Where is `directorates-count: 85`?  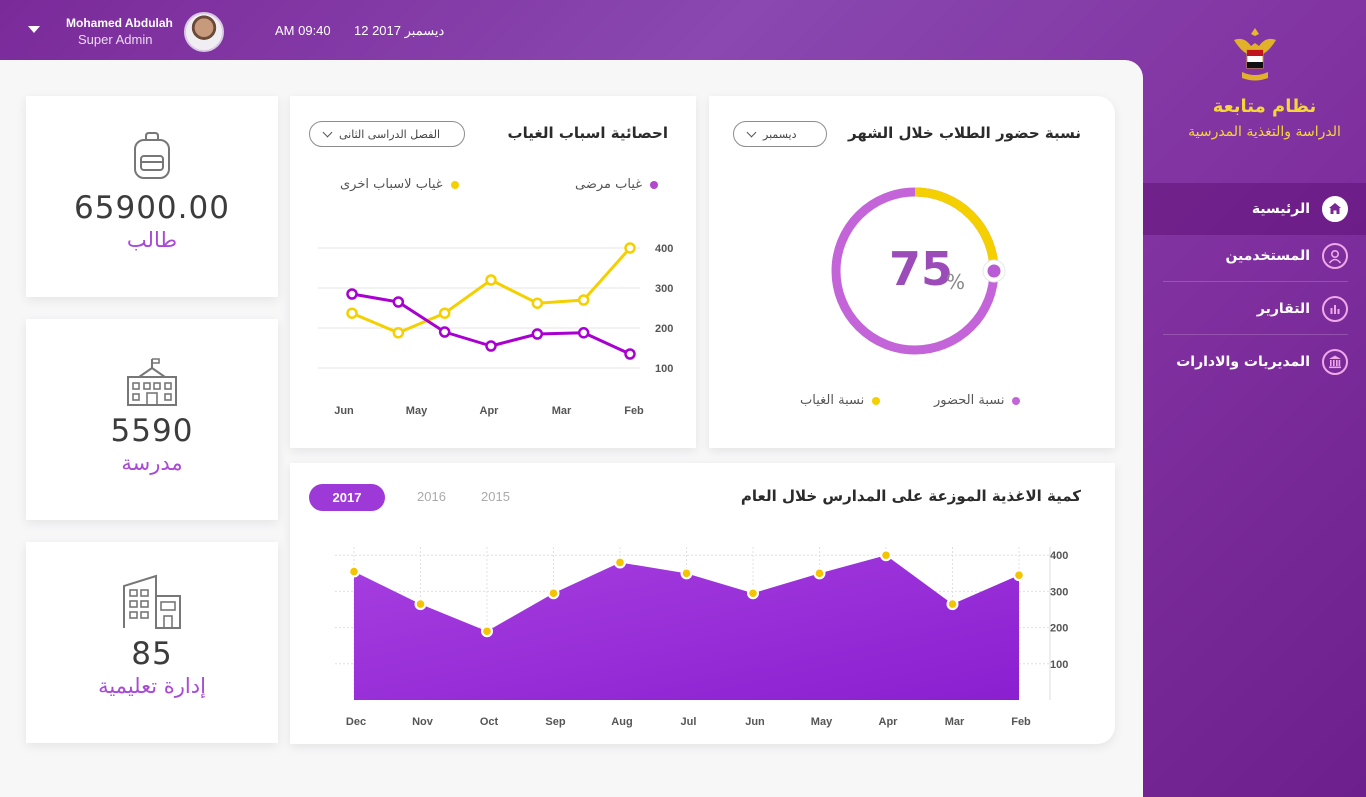
directorates-count: 85 is located at coordinates (152, 654).